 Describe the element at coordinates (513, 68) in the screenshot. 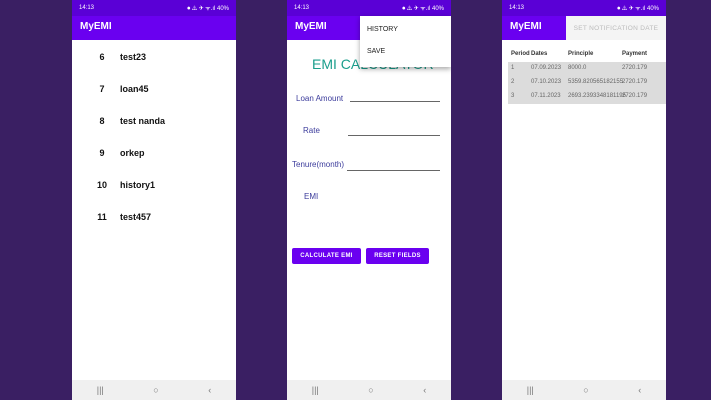

I see `cell-period: 1` at that location.